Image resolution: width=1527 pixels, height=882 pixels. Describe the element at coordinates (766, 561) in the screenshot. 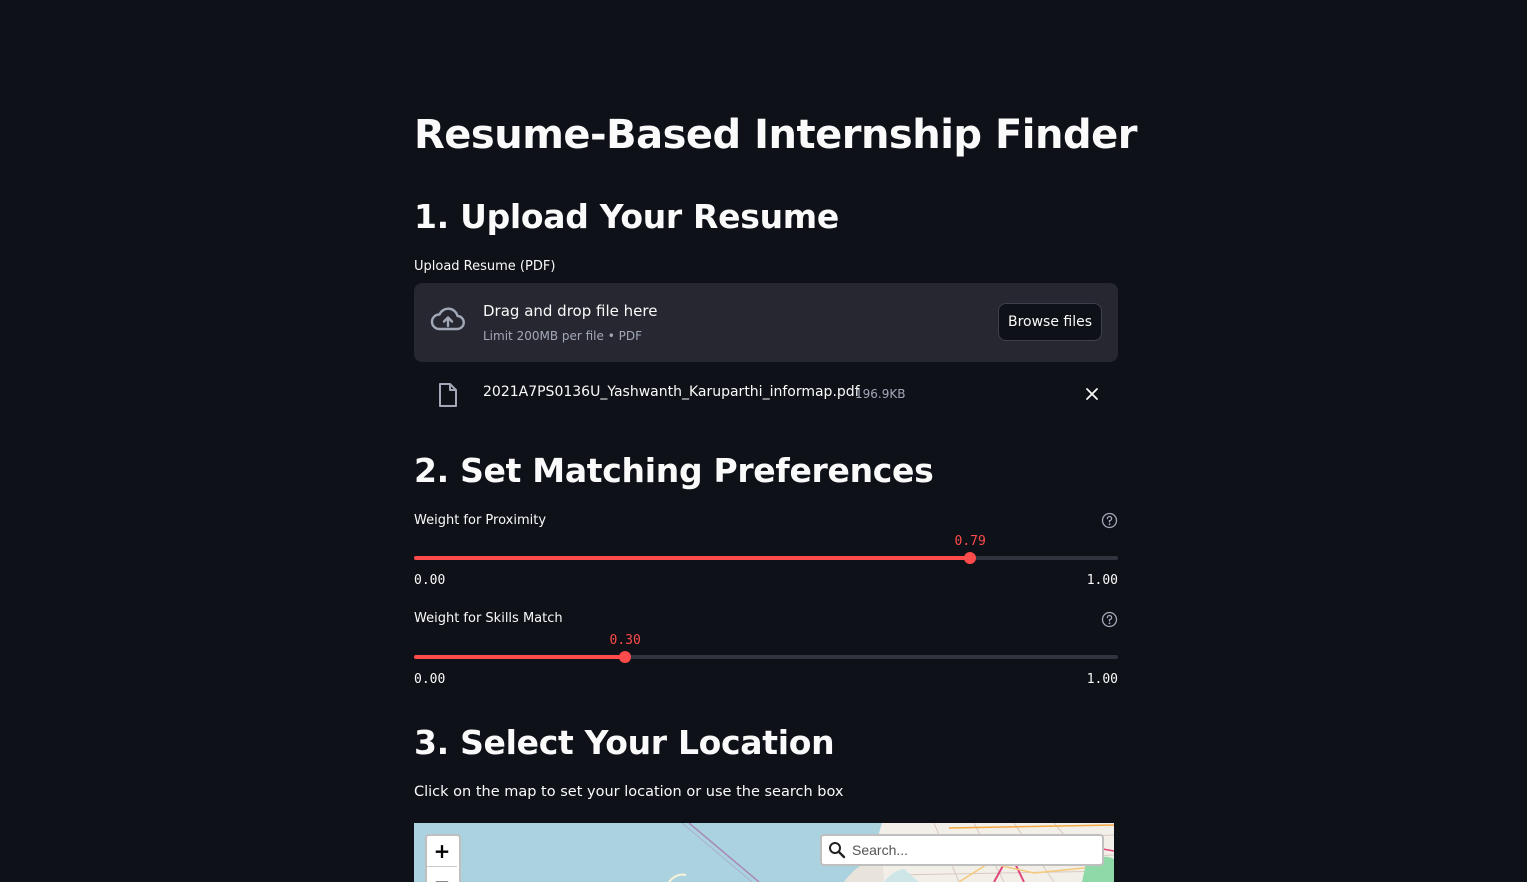

I see `proximity-weight-slider: 0.79 0.00 1.00` at that location.